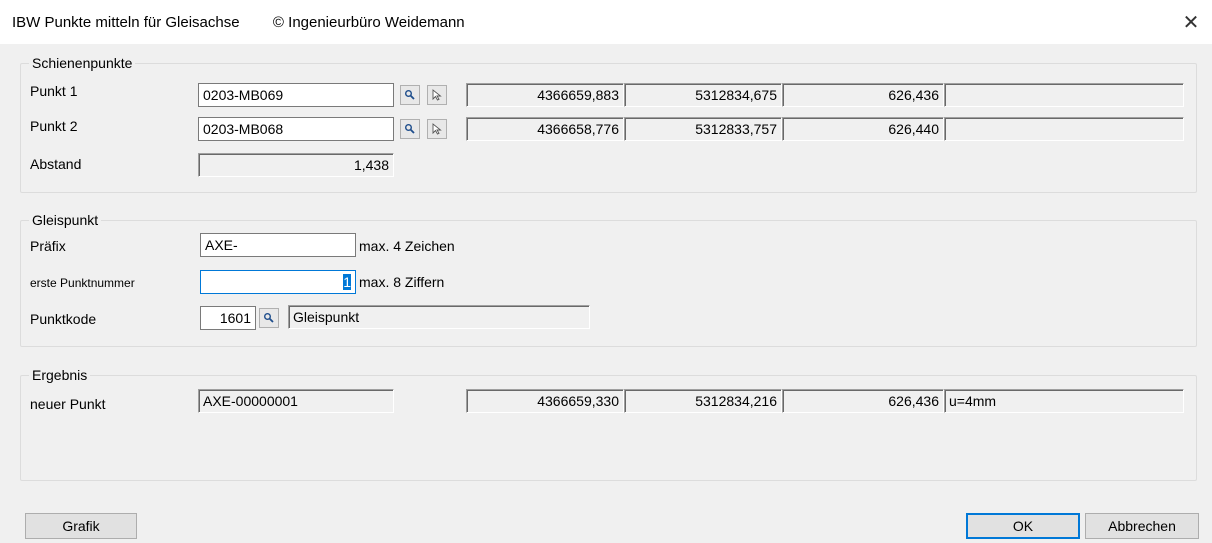 This screenshot has height=543, width=1212. Describe the element at coordinates (545, 129) in the screenshot. I see `punkt2-x-field: 4366658,776` at that location.